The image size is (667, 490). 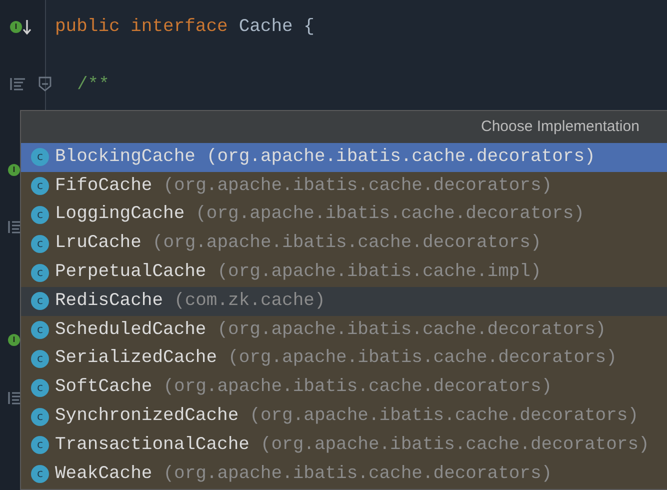 I want to click on implementation-item: c SynchronizedCache (org.apache.ibatis.cache.decorators), so click(x=344, y=416).